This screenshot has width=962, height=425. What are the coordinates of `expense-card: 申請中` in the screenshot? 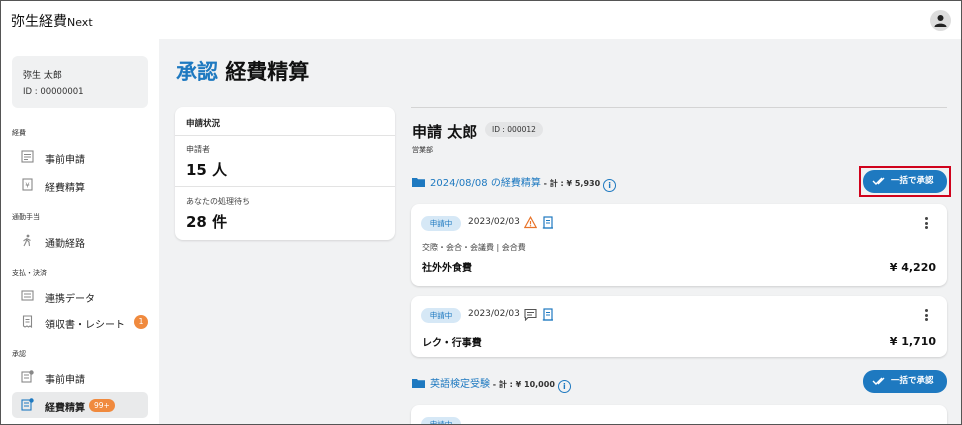 It's located at (679, 414).